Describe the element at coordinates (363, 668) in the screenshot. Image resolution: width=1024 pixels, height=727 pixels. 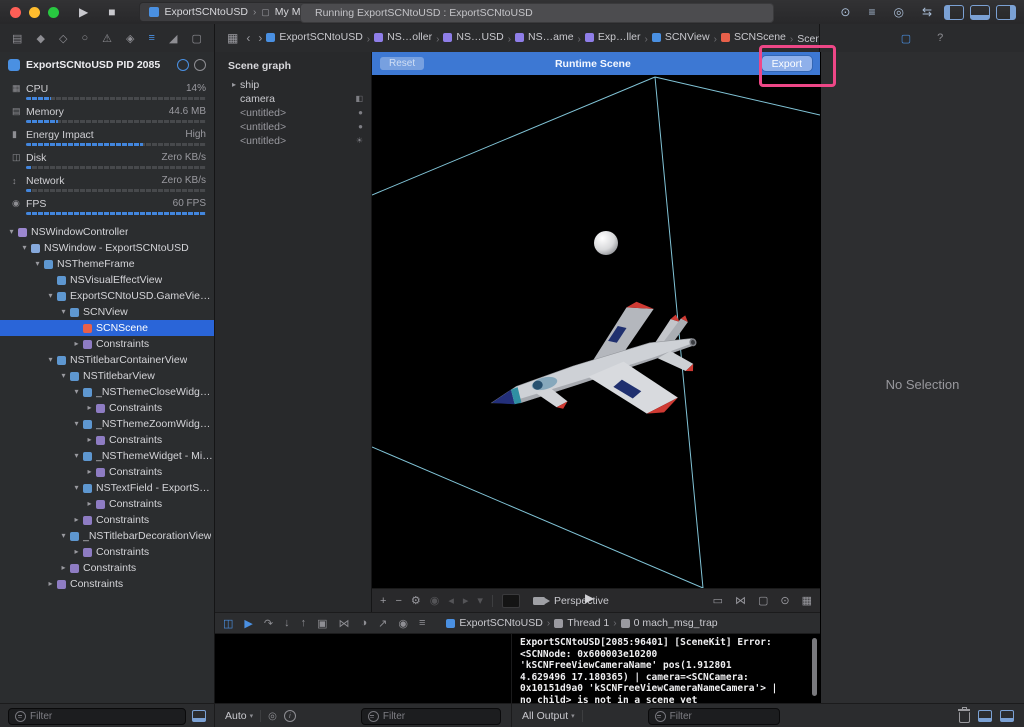
I see `variables-view` at that location.